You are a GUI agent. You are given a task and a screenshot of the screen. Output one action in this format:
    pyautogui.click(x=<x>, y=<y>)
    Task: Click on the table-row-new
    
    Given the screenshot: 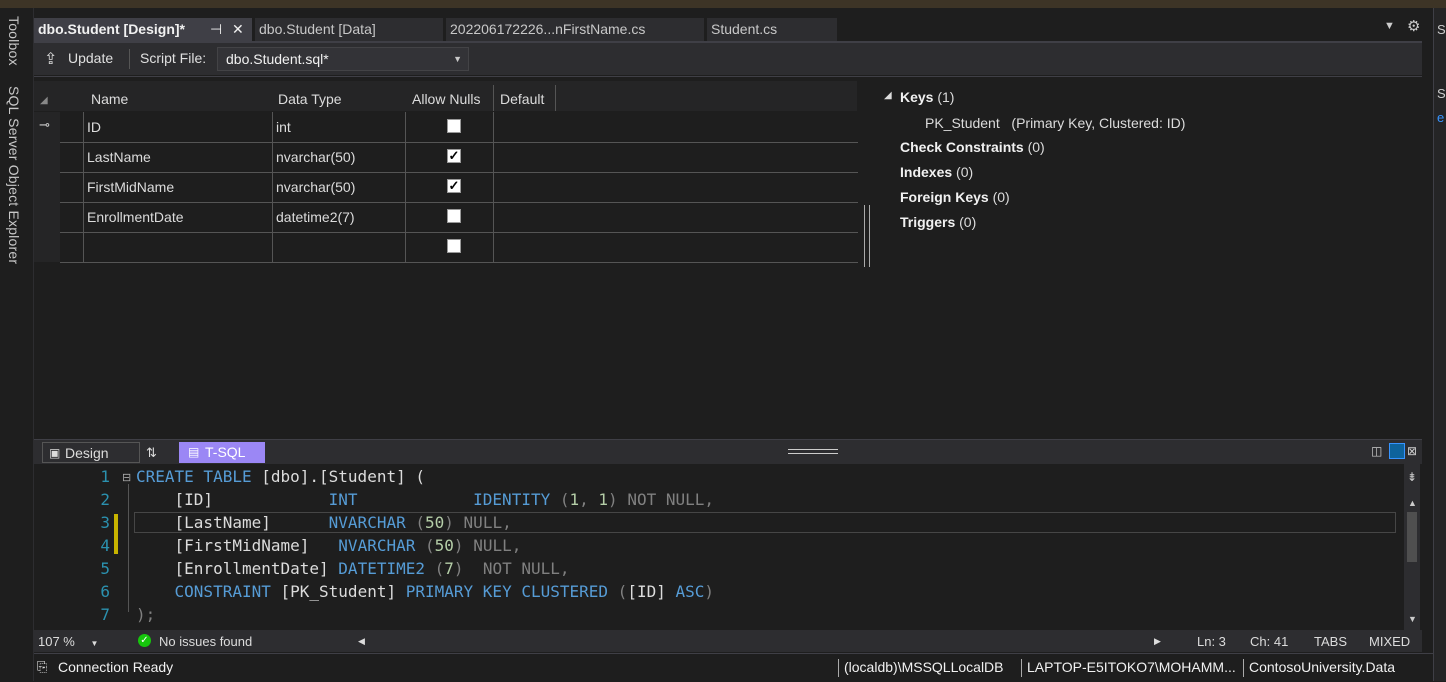 What is the action you would take?
    pyautogui.click(x=459, y=247)
    